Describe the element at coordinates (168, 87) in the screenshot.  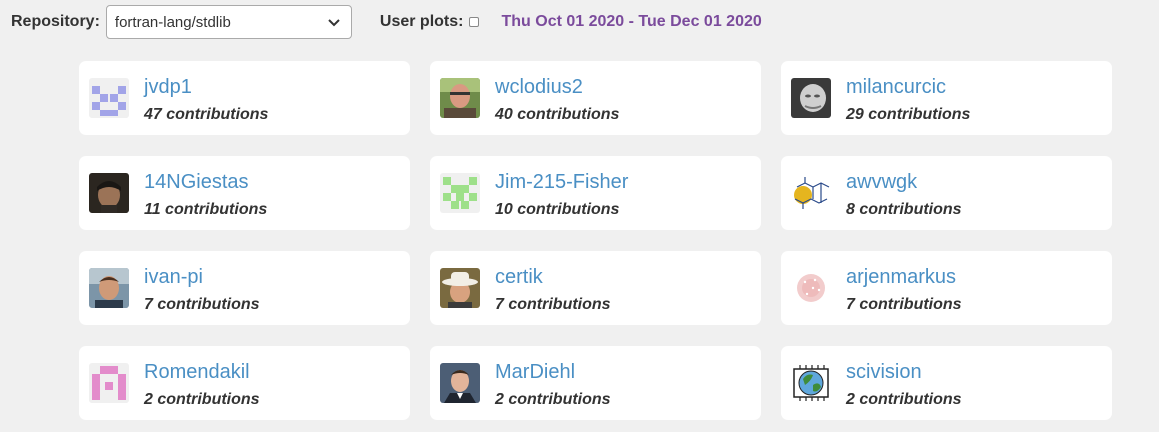
I see `contributor-username-link: jvdp1` at that location.